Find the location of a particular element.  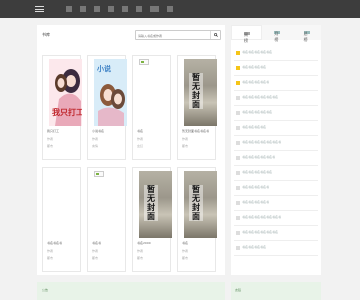

nav-item: 排行 is located at coordinates (97, 9).